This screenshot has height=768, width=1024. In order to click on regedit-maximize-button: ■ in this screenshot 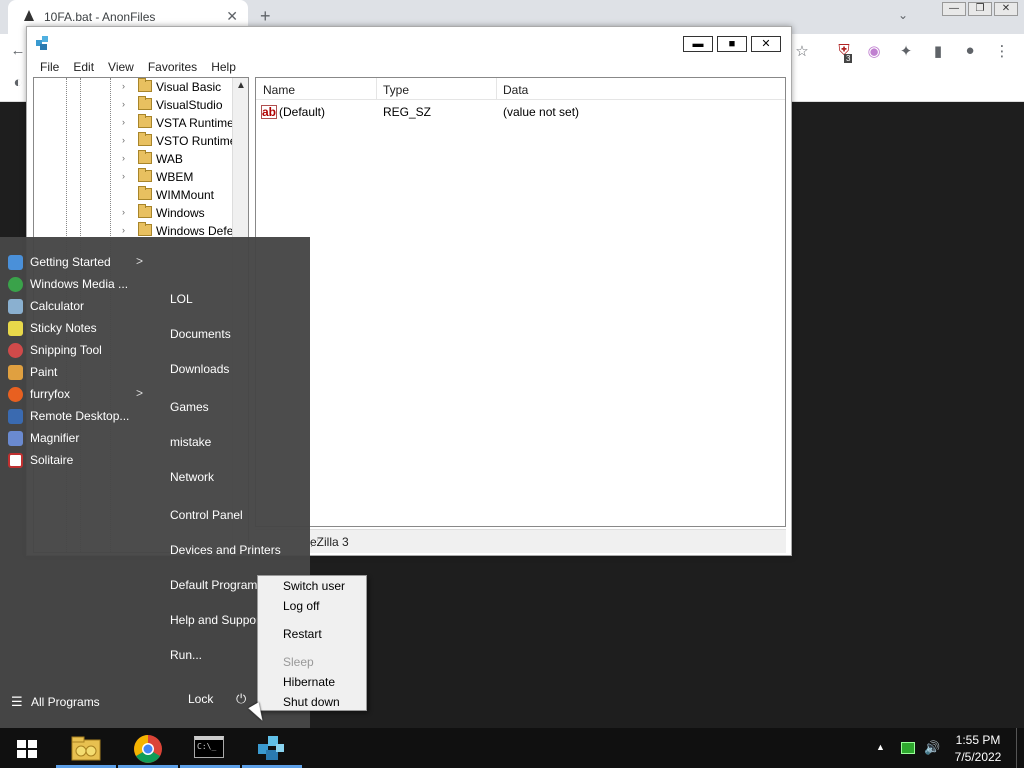, I will do `click(732, 44)`.